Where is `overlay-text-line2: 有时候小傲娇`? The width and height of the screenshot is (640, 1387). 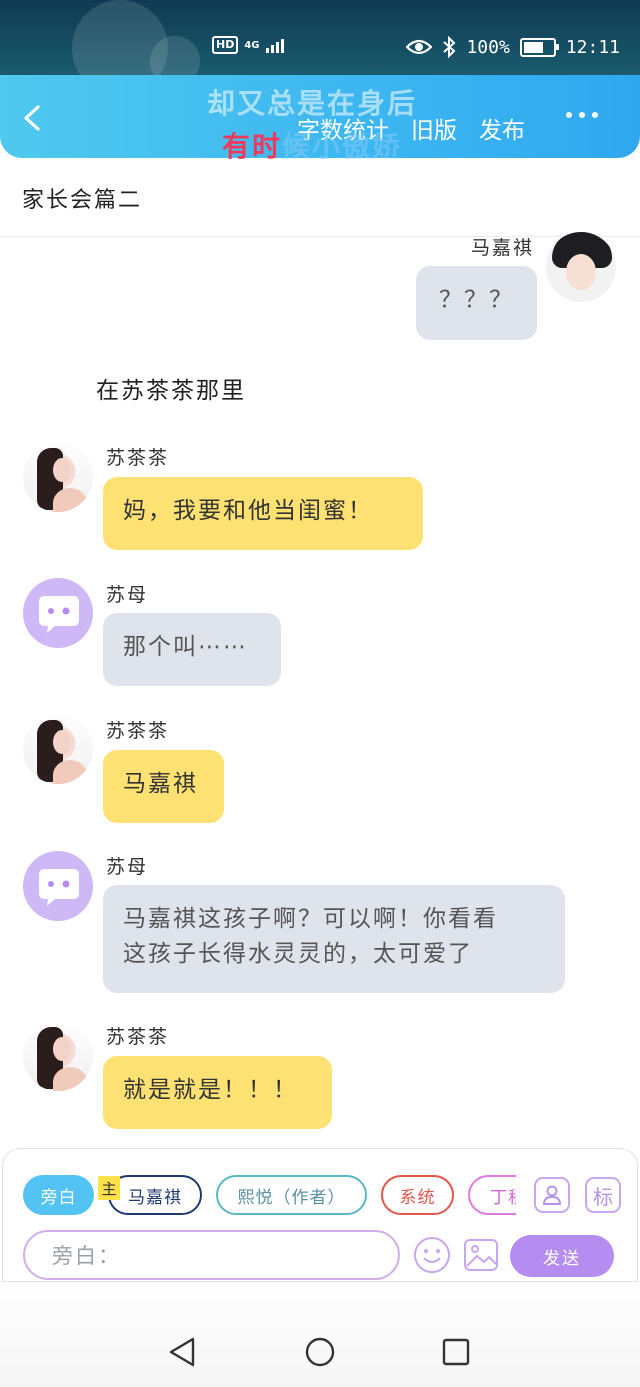 overlay-text-line2: 有时候小傲娇 is located at coordinates (312, 145).